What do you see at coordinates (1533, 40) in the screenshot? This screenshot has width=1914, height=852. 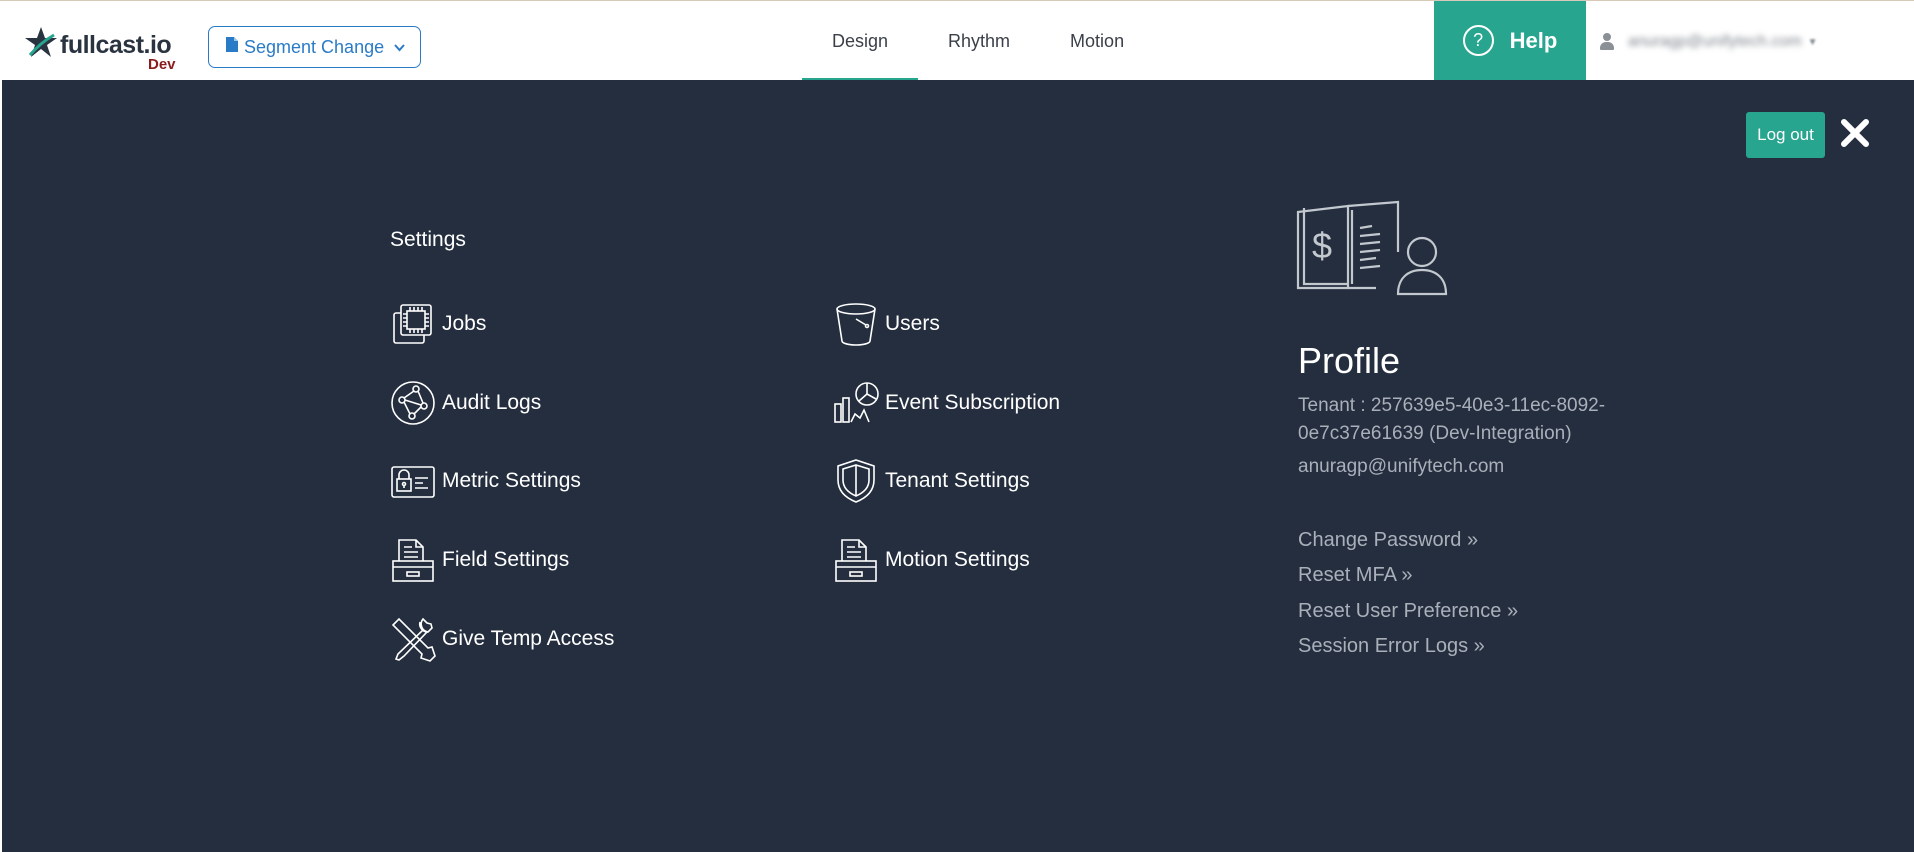 I see `help-label: Help` at bounding box center [1533, 40].